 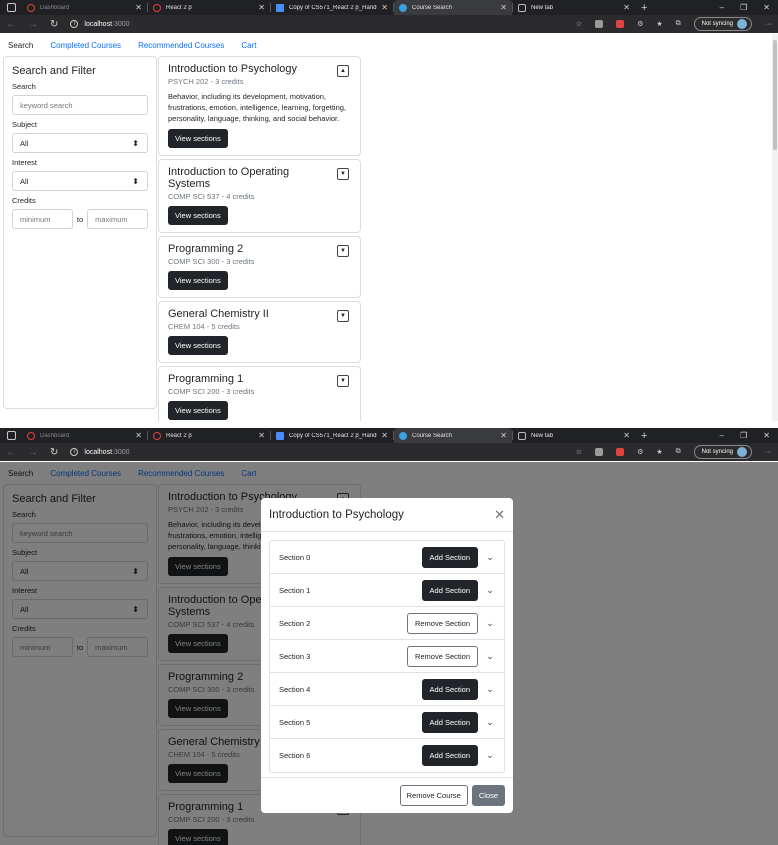 I want to click on section-row: Section 0 Add Section ⌄, so click(x=387, y=557).